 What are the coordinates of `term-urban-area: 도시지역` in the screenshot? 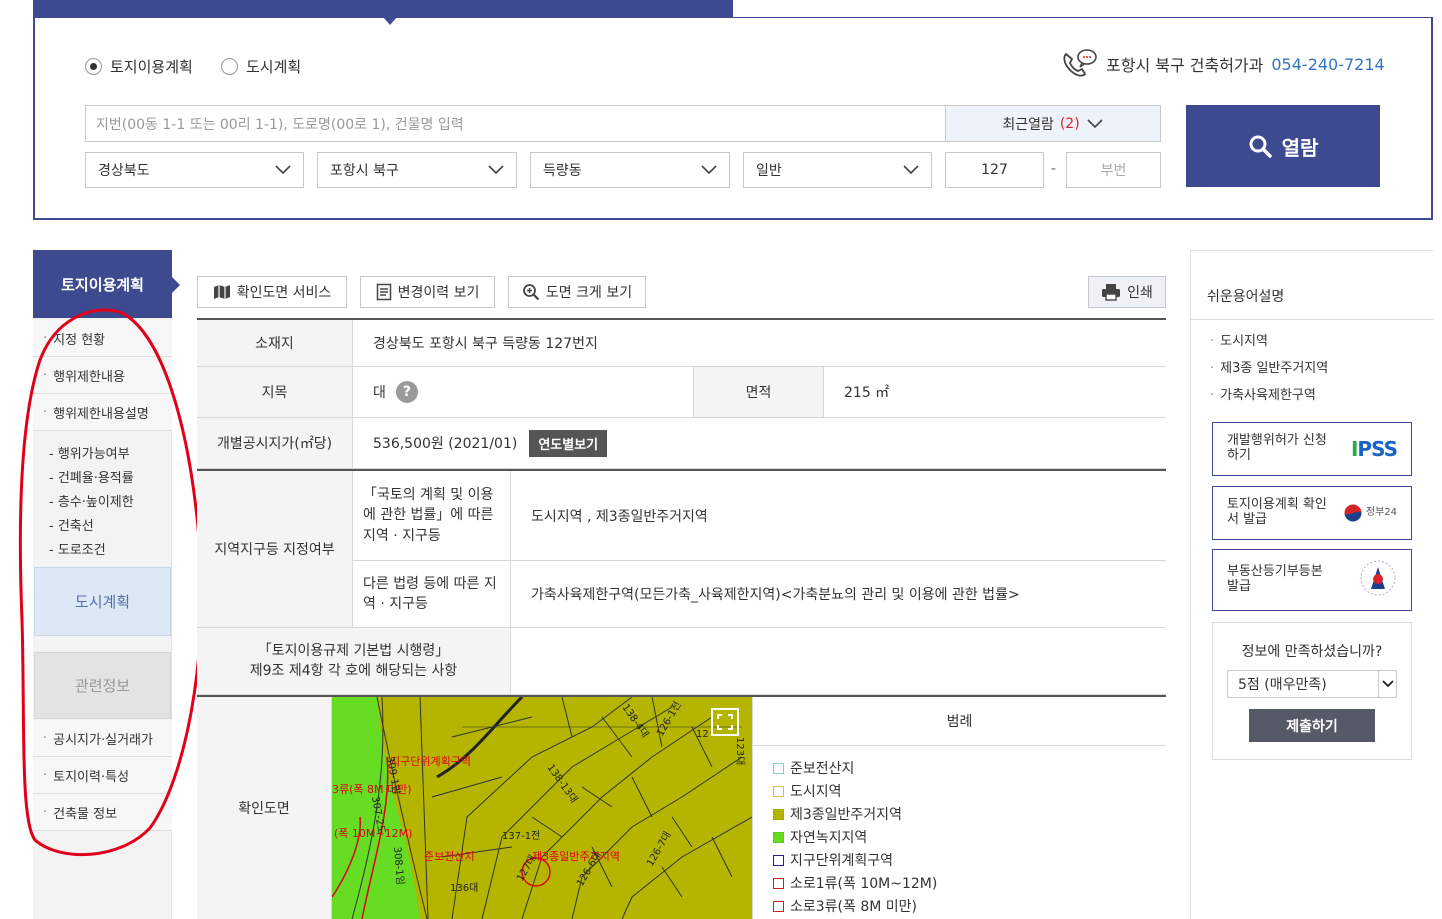 It's located at (1239, 339).